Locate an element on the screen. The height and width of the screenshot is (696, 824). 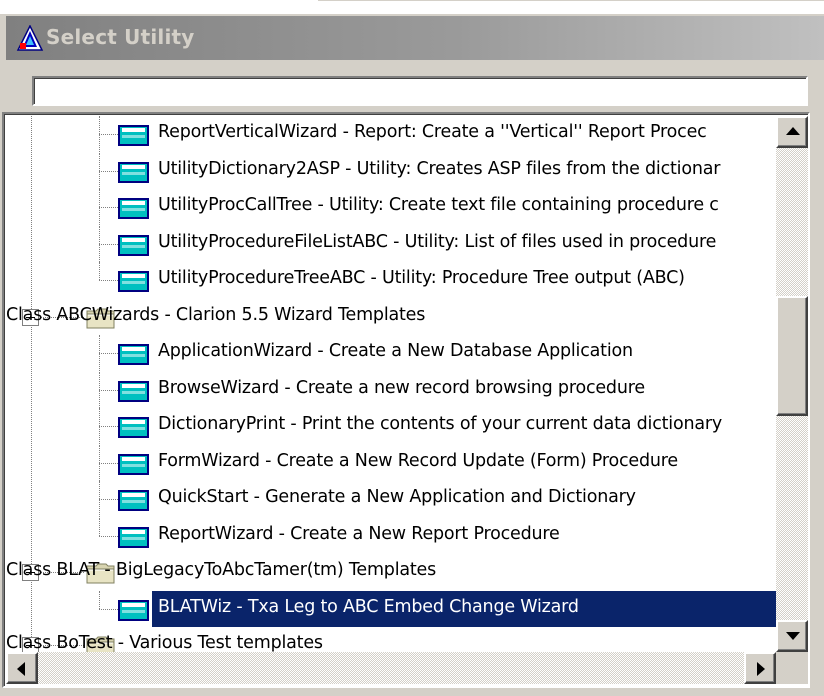
scroll-up-arrow-icon is located at coordinates (793, 131).